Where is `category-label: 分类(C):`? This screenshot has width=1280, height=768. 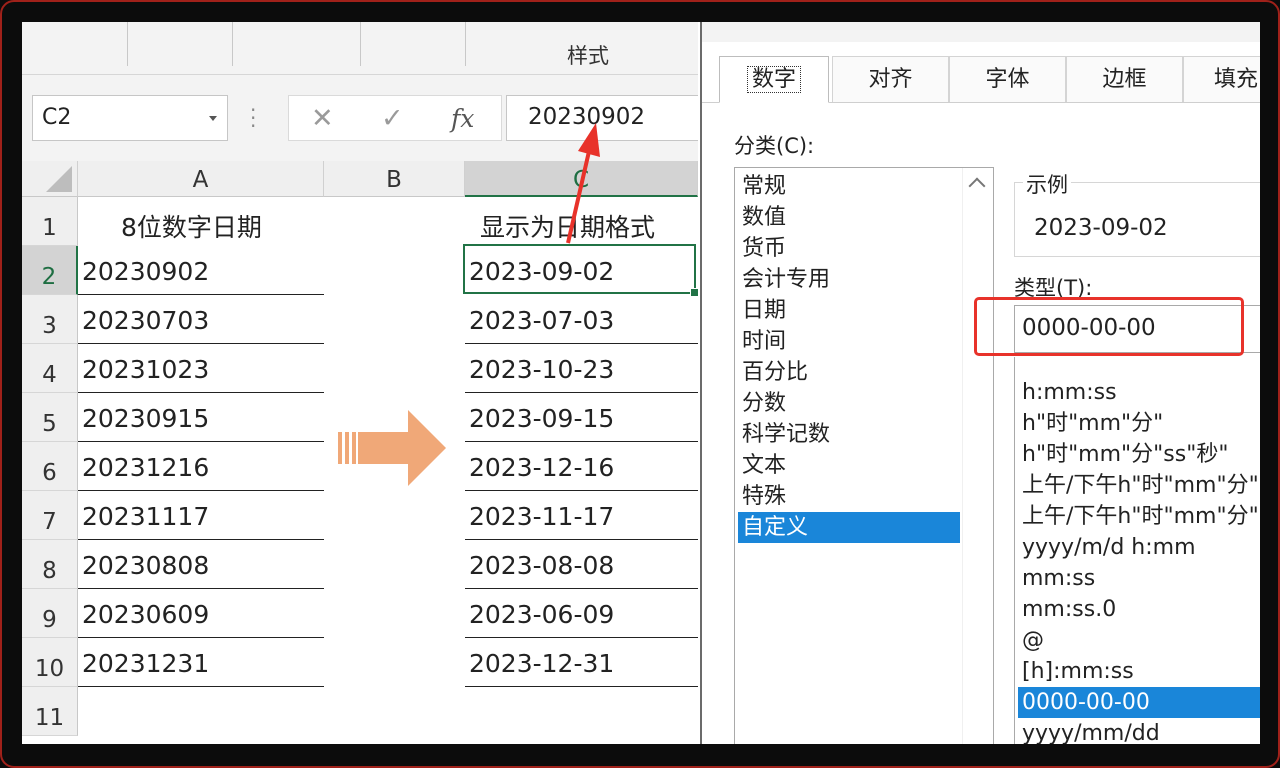
category-label: 分类(C): is located at coordinates (774, 146).